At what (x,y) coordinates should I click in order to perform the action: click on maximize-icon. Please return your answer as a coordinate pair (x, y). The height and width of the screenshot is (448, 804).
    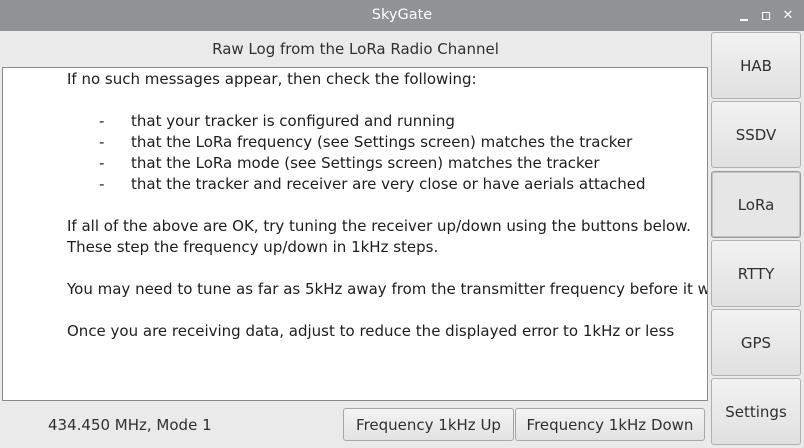
    Looking at the image, I should click on (766, 15).